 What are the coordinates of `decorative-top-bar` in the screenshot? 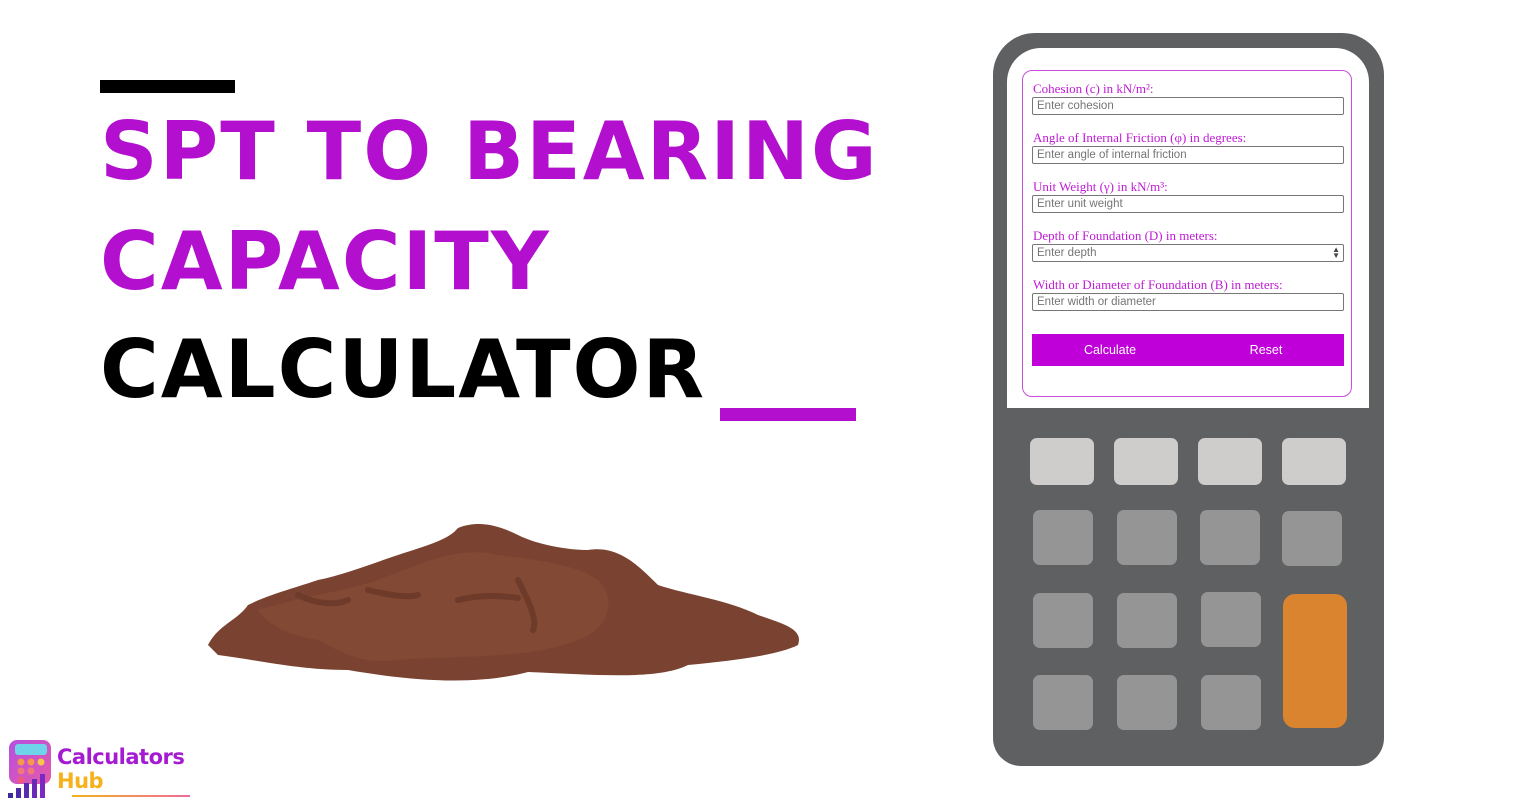 It's located at (167, 86).